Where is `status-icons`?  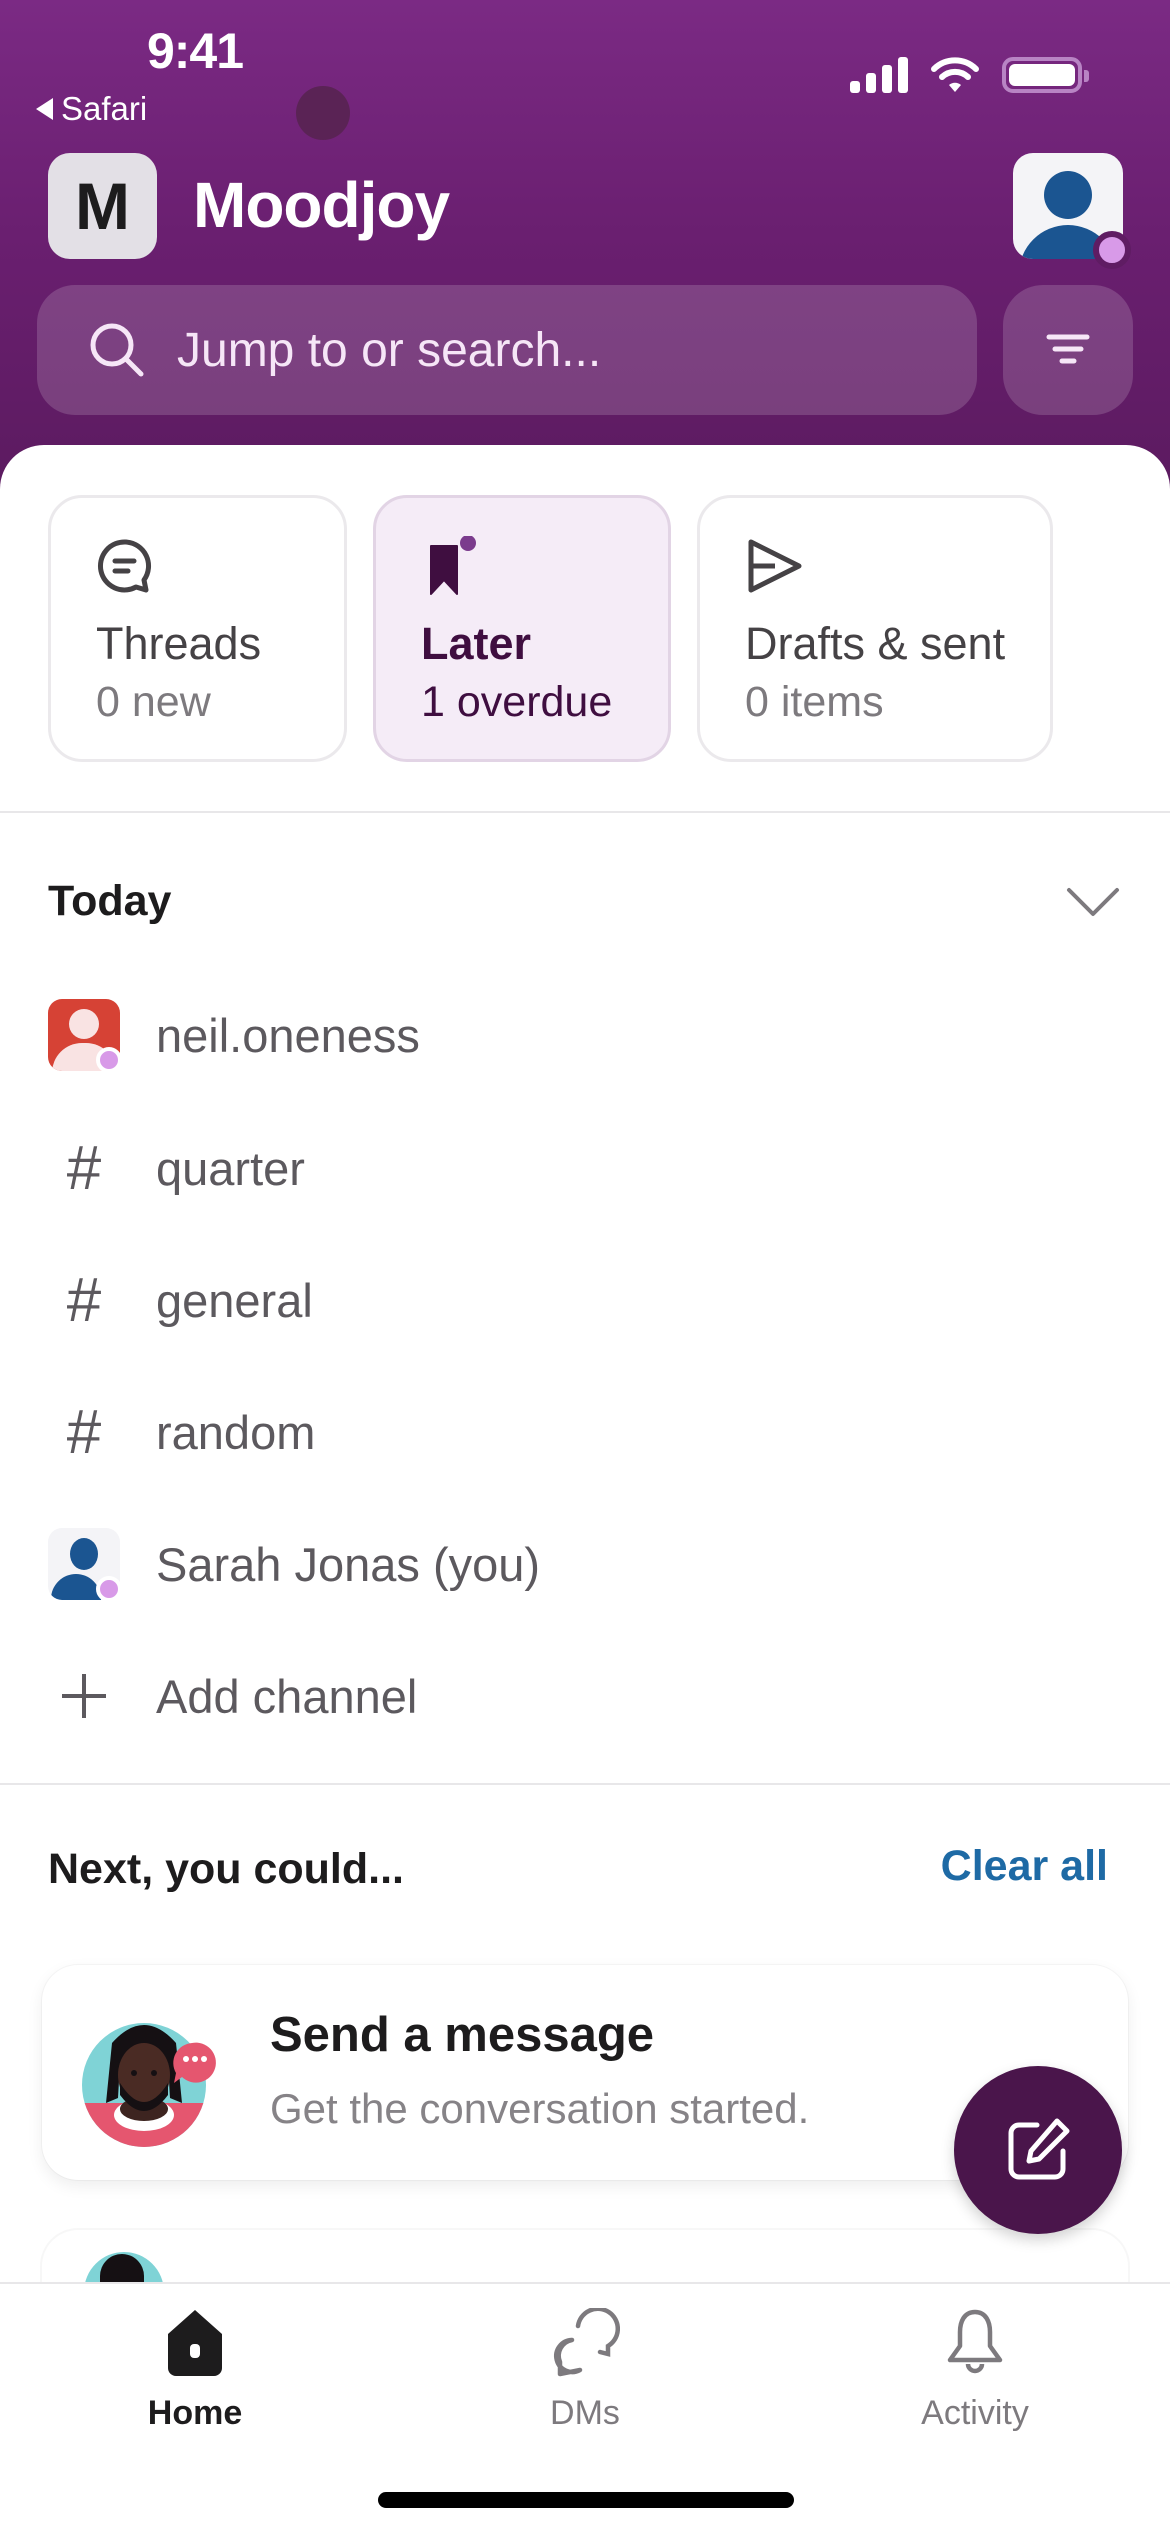 status-icons is located at coordinates (969, 75).